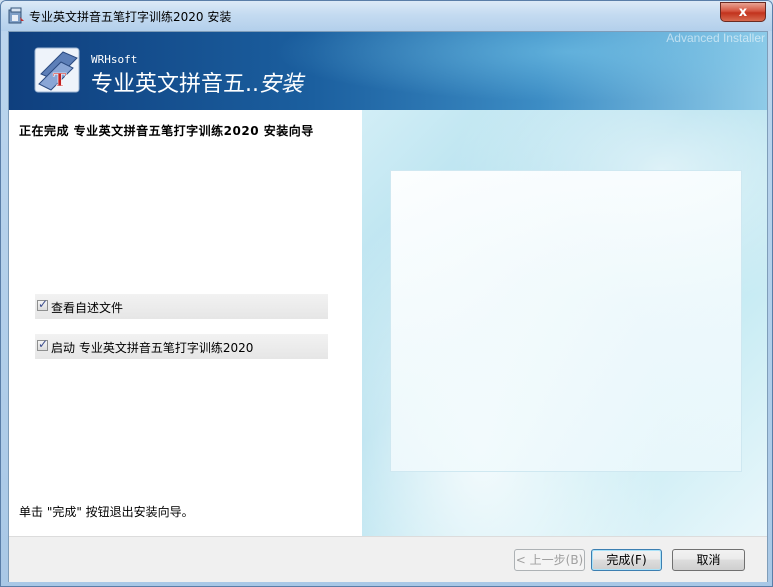 The image size is (773, 587). What do you see at coordinates (743, 12) in the screenshot?
I see `close-button: x` at bounding box center [743, 12].